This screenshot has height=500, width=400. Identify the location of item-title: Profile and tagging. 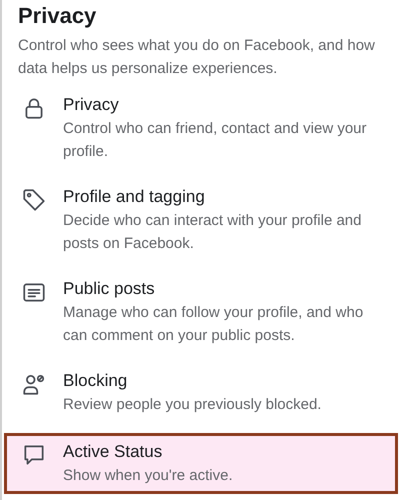
(134, 197).